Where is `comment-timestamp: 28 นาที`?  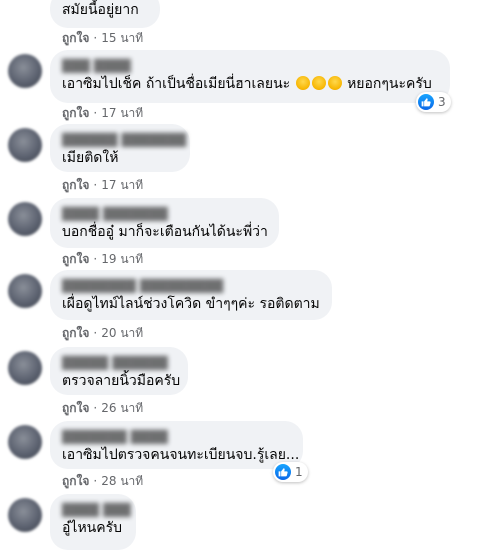 comment-timestamp: 28 นาที is located at coordinates (122, 481).